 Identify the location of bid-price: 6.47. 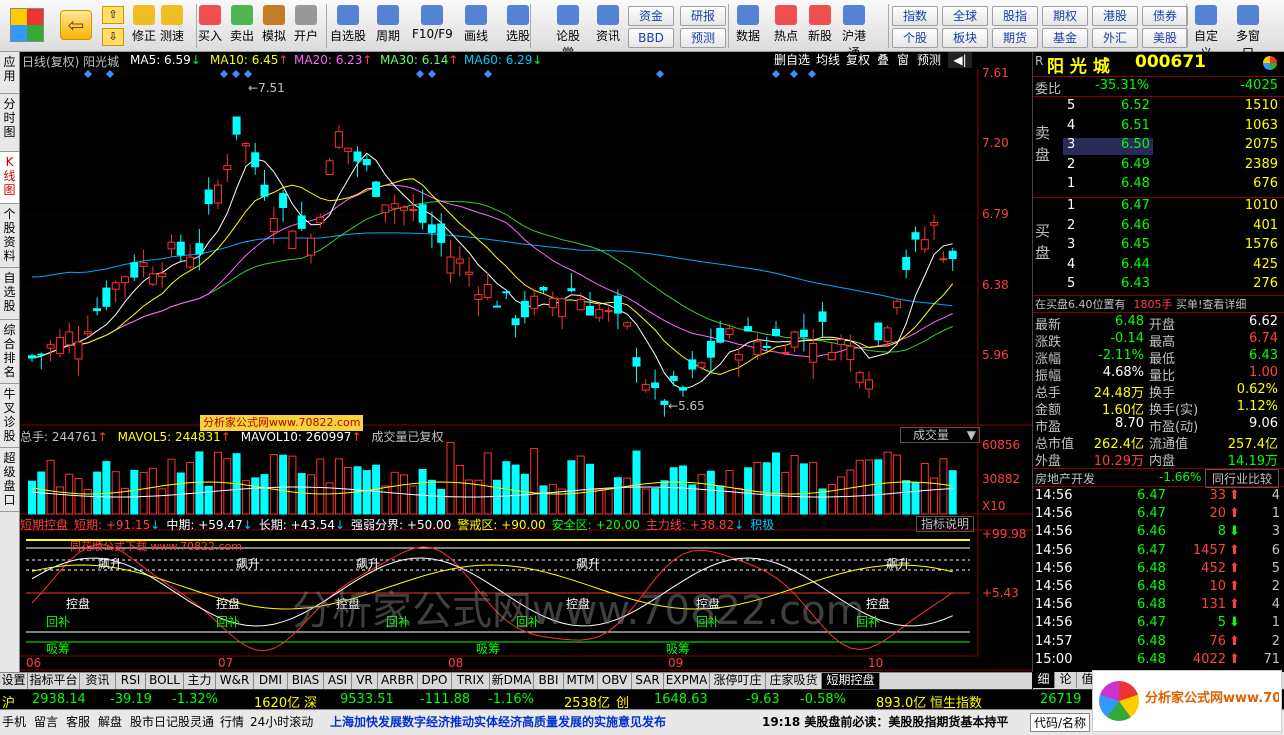
(1135, 205).